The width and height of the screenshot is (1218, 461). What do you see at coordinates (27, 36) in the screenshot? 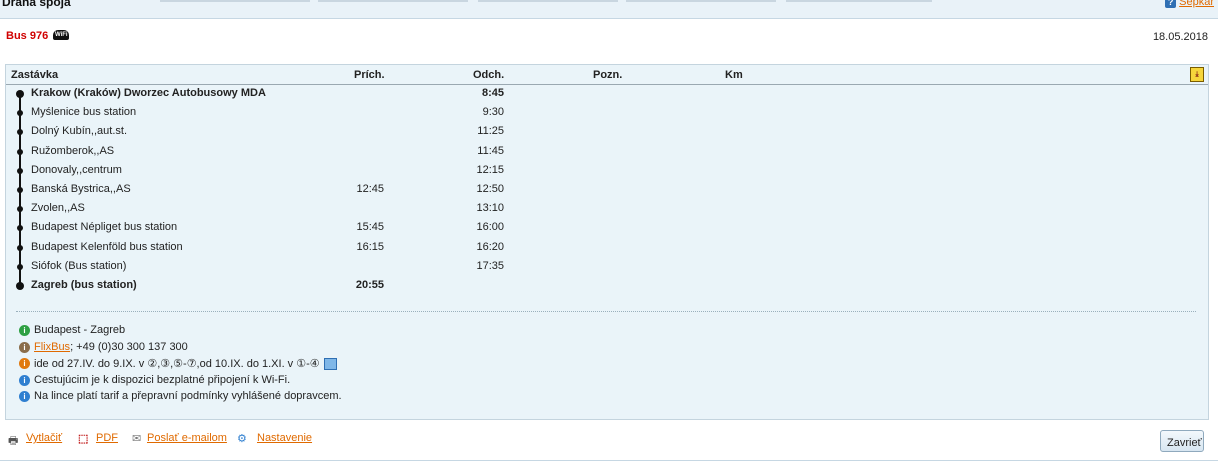
I see `bus-line-number: Bus 976` at bounding box center [27, 36].